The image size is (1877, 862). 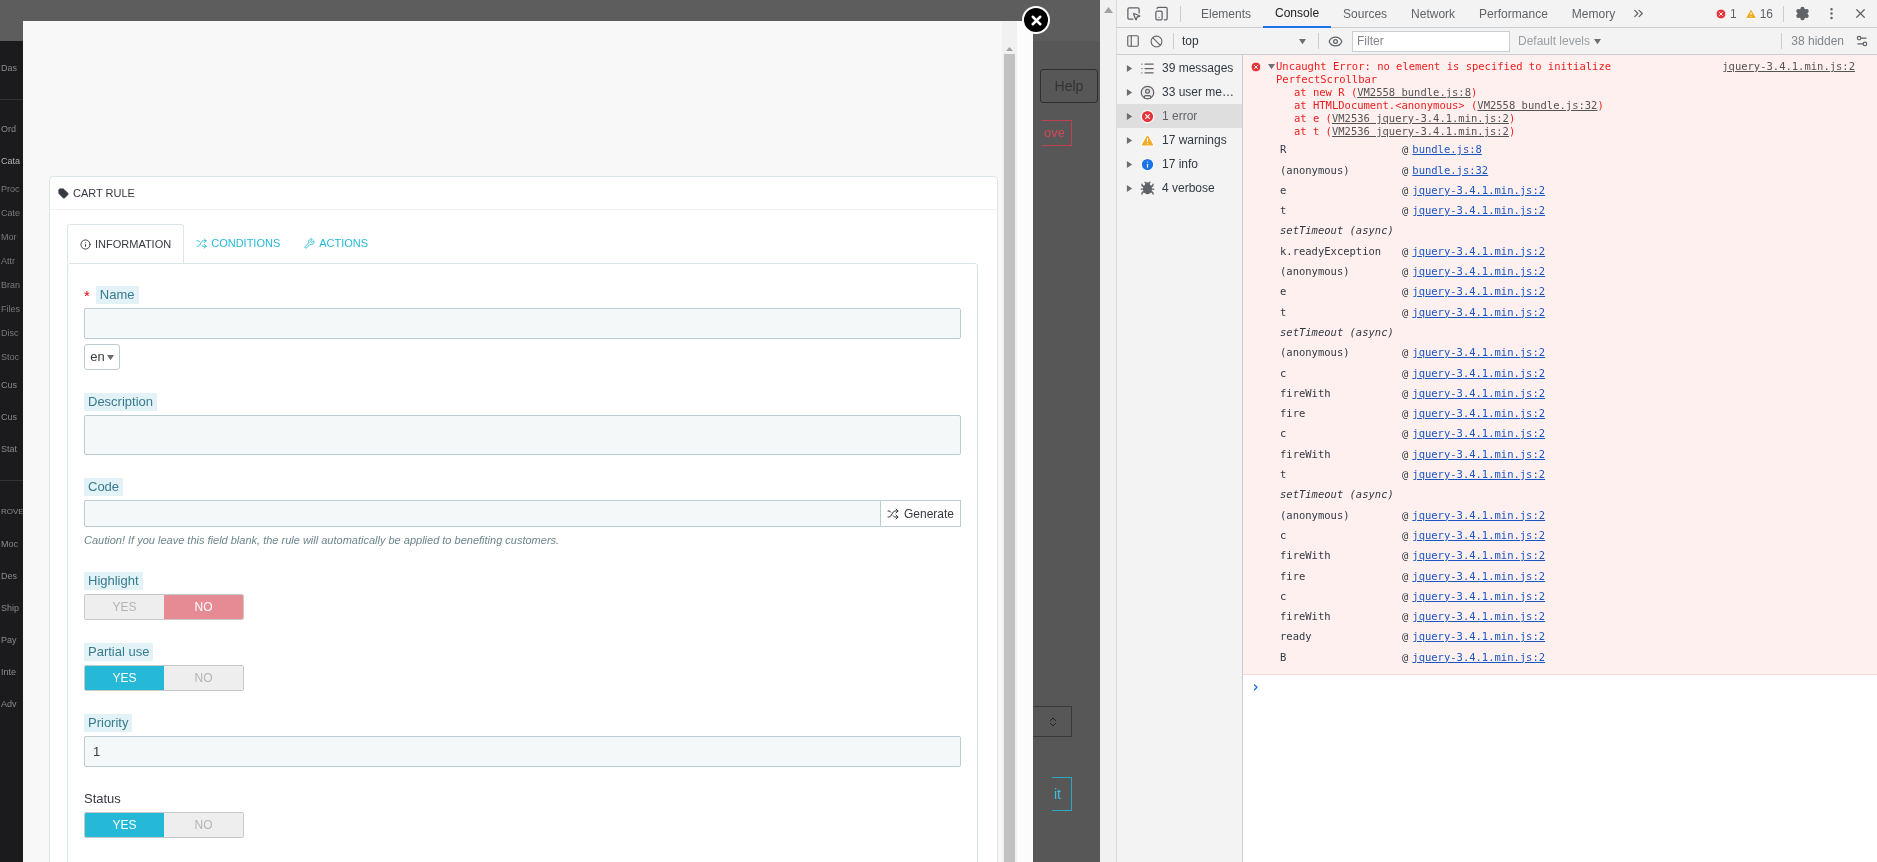 What do you see at coordinates (11, 162) in the screenshot?
I see `sidebar-item: Cata` at bounding box center [11, 162].